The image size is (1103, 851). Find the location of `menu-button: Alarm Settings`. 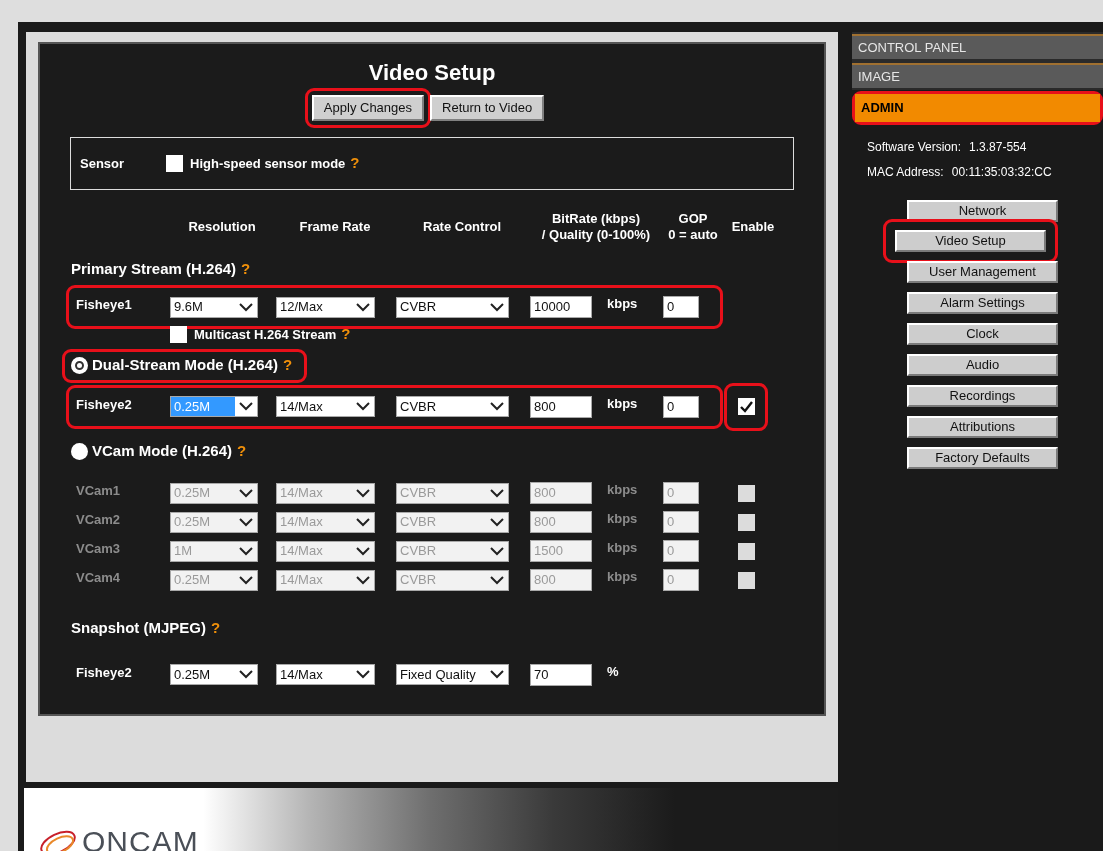

menu-button: Alarm Settings is located at coordinates (982, 302).